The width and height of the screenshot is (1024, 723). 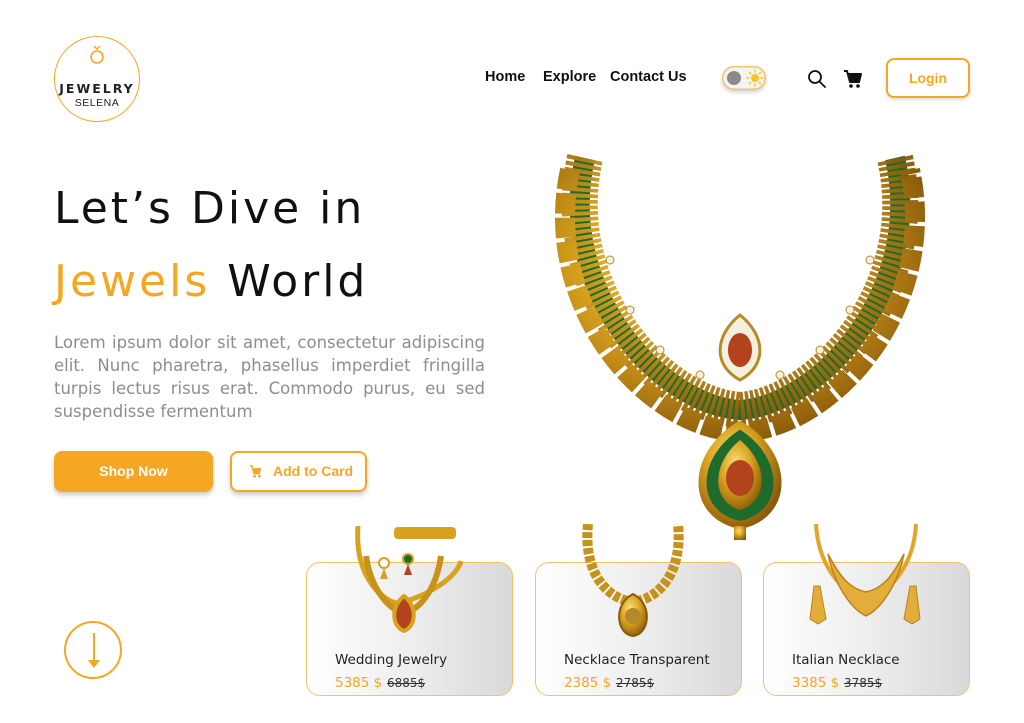 I want to click on wedding-jewelry-image, so click(x=409, y=579).